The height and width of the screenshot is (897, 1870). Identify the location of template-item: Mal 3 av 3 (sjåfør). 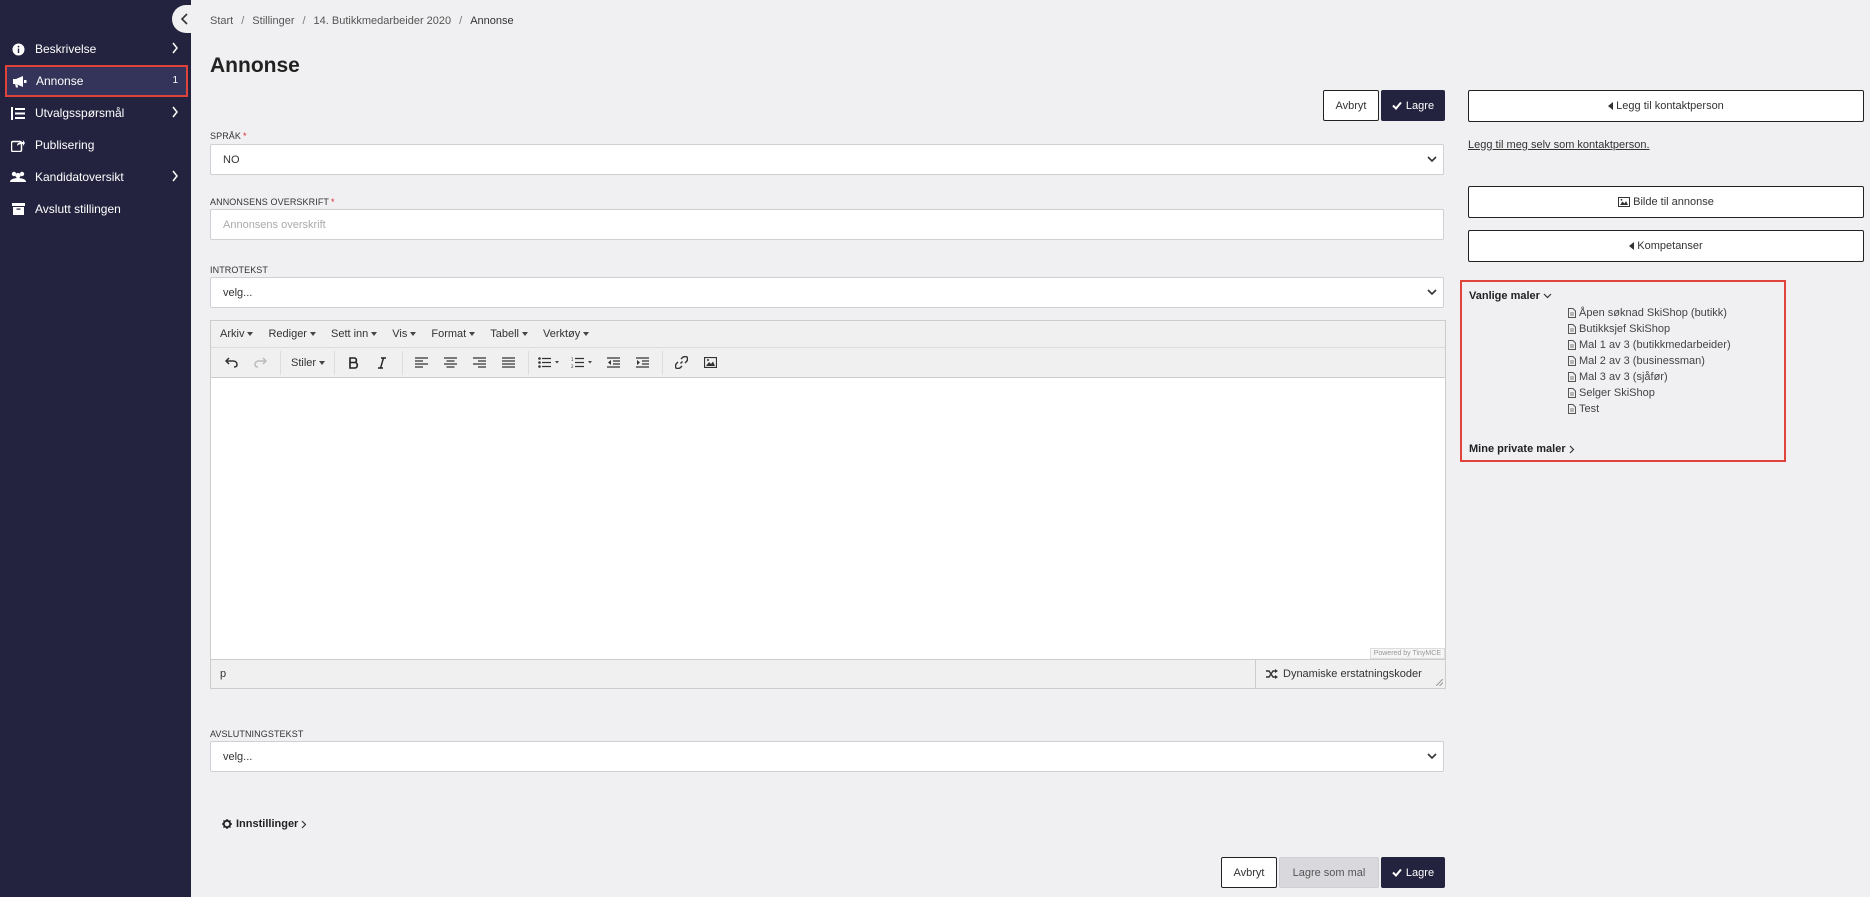
(1649, 377).